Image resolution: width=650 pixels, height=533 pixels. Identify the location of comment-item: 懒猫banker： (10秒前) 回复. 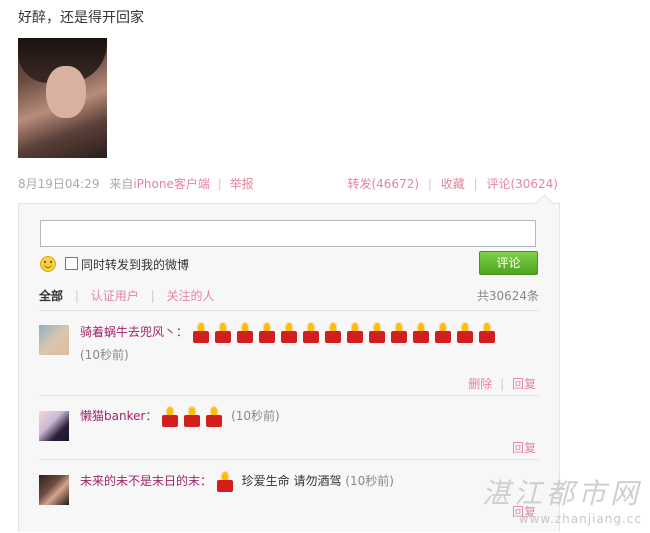
(289, 427).